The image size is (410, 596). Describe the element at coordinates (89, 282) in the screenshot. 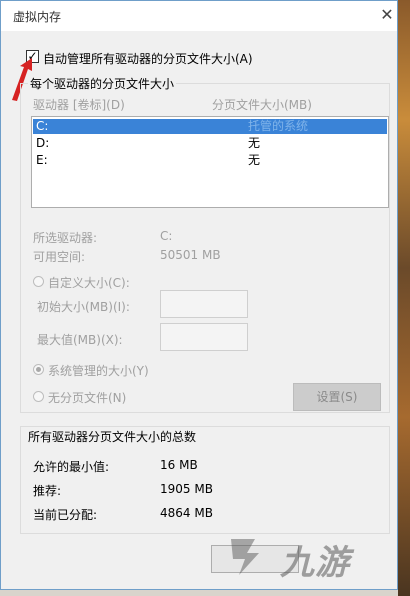

I see `custom-size-label: 自定义大小(C):` at that location.